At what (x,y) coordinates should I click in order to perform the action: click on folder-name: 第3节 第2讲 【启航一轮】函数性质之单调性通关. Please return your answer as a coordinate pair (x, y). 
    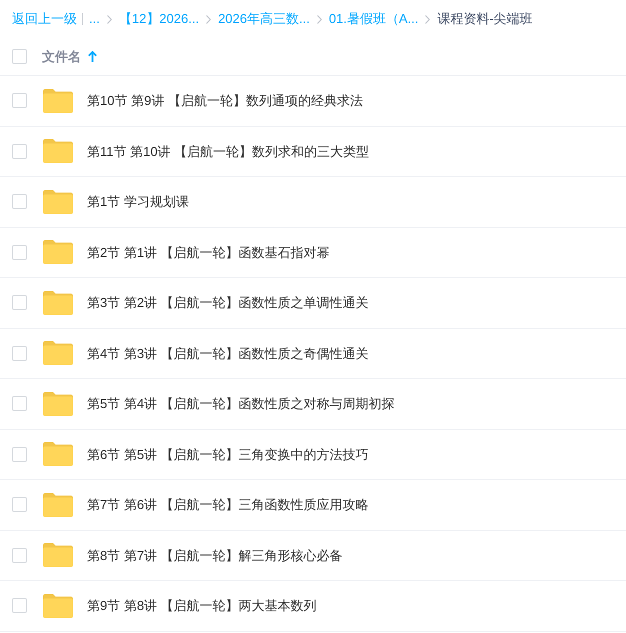
    Looking at the image, I should click on (228, 302).